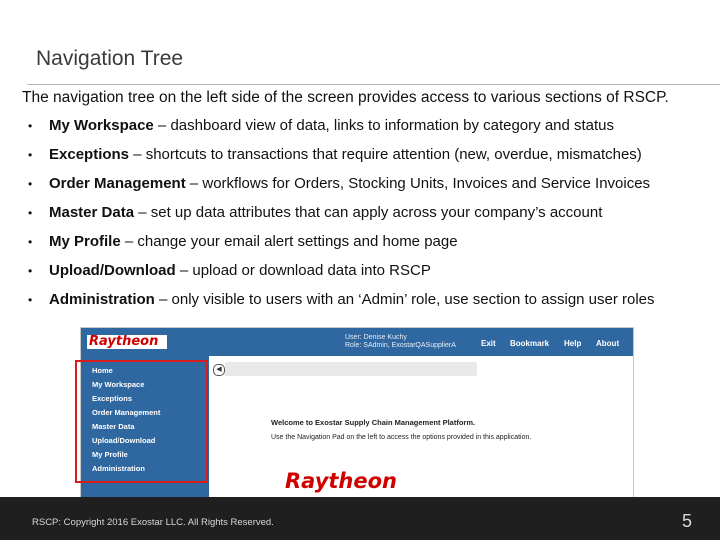 The width and height of the screenshot is (720, 540). I want to click on bullet-term: Exceptions, so click(89, 154).